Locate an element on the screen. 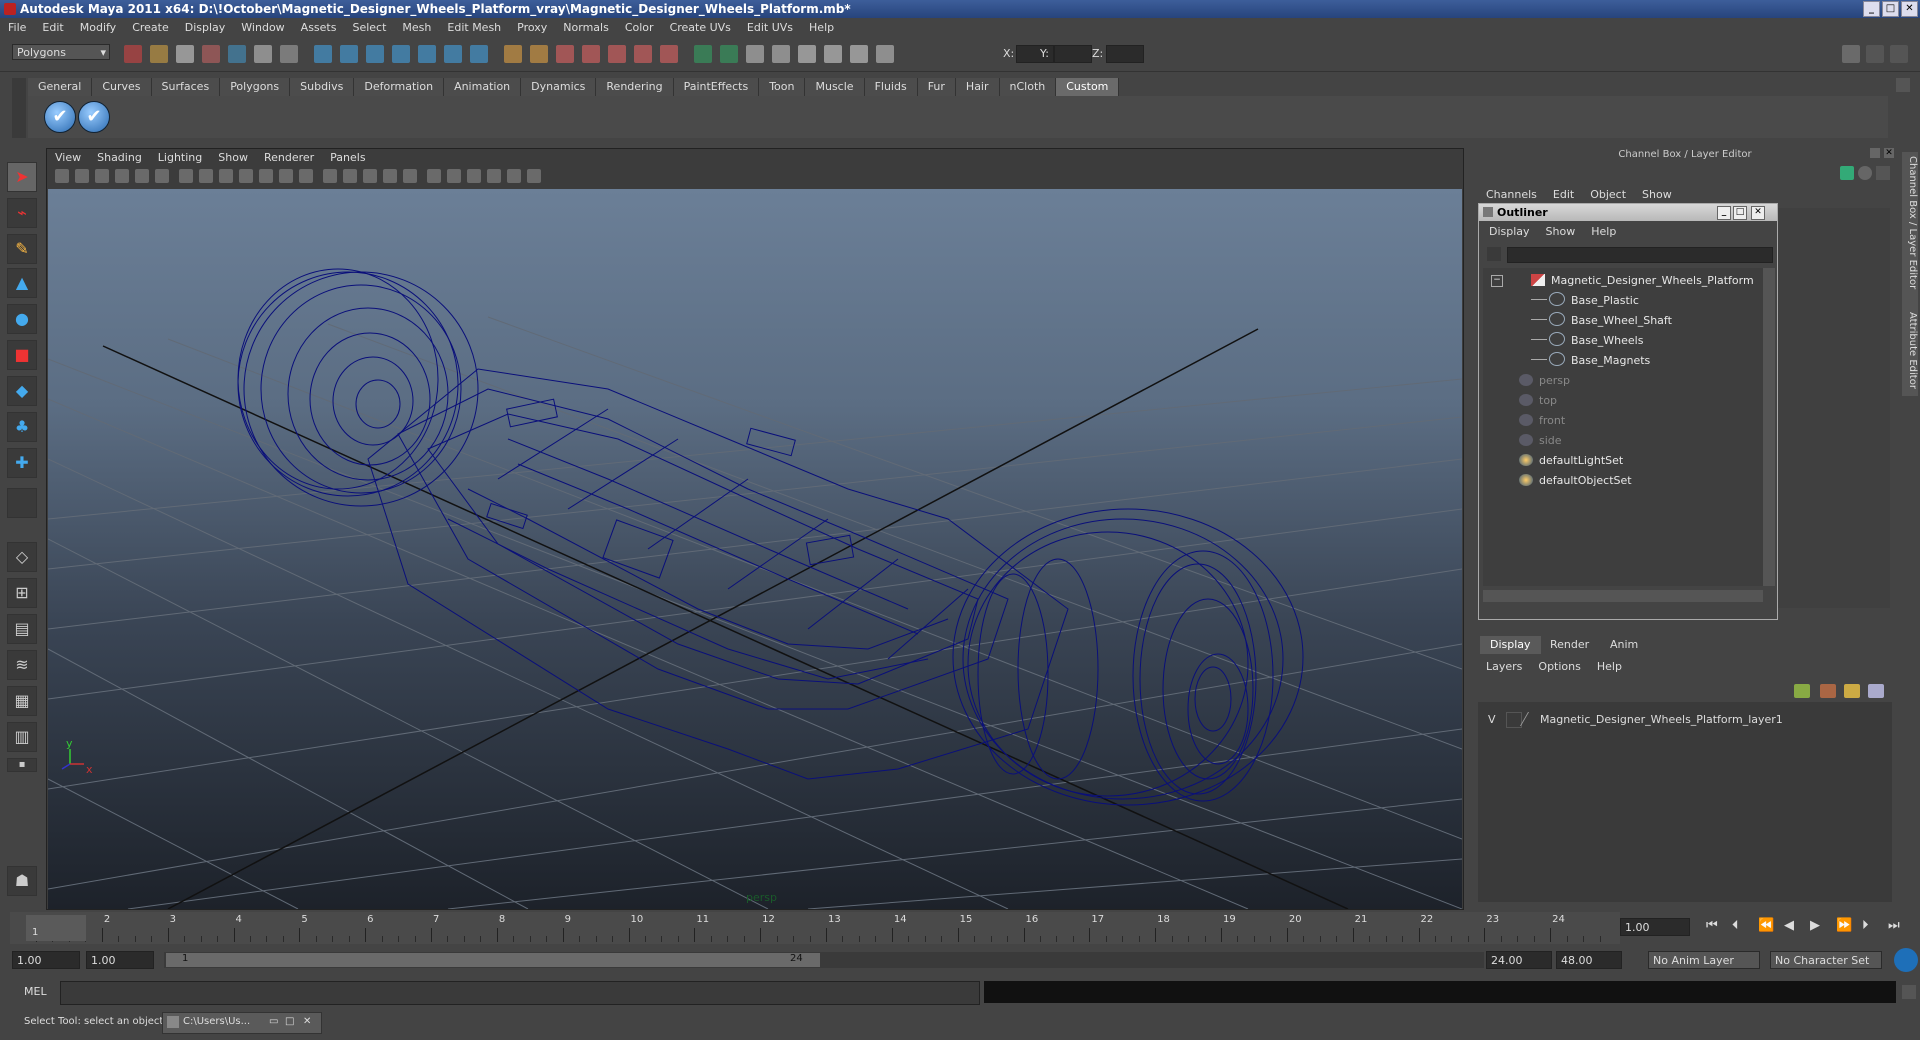 Image resolution: width=1920 pixels, height=1040 pixels. viewport-menu-shading: Shading is located at coordinates (119, 158).